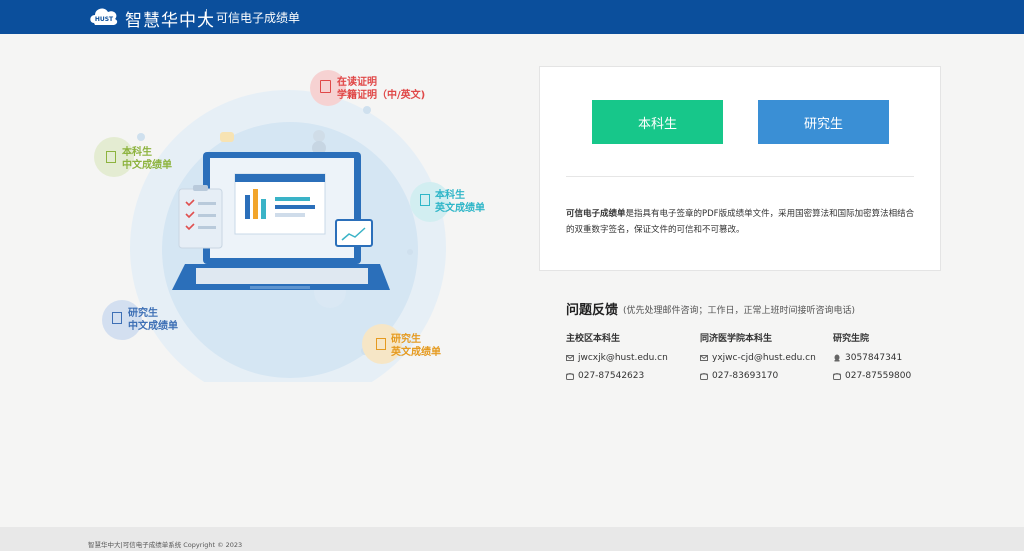 This screenshot has height=551, width=1024. I want to click on contact-column-main-undergrad: 主校区本科生 jwcxjk@hust.edu.cn 027-87542623, so click(617, 358).